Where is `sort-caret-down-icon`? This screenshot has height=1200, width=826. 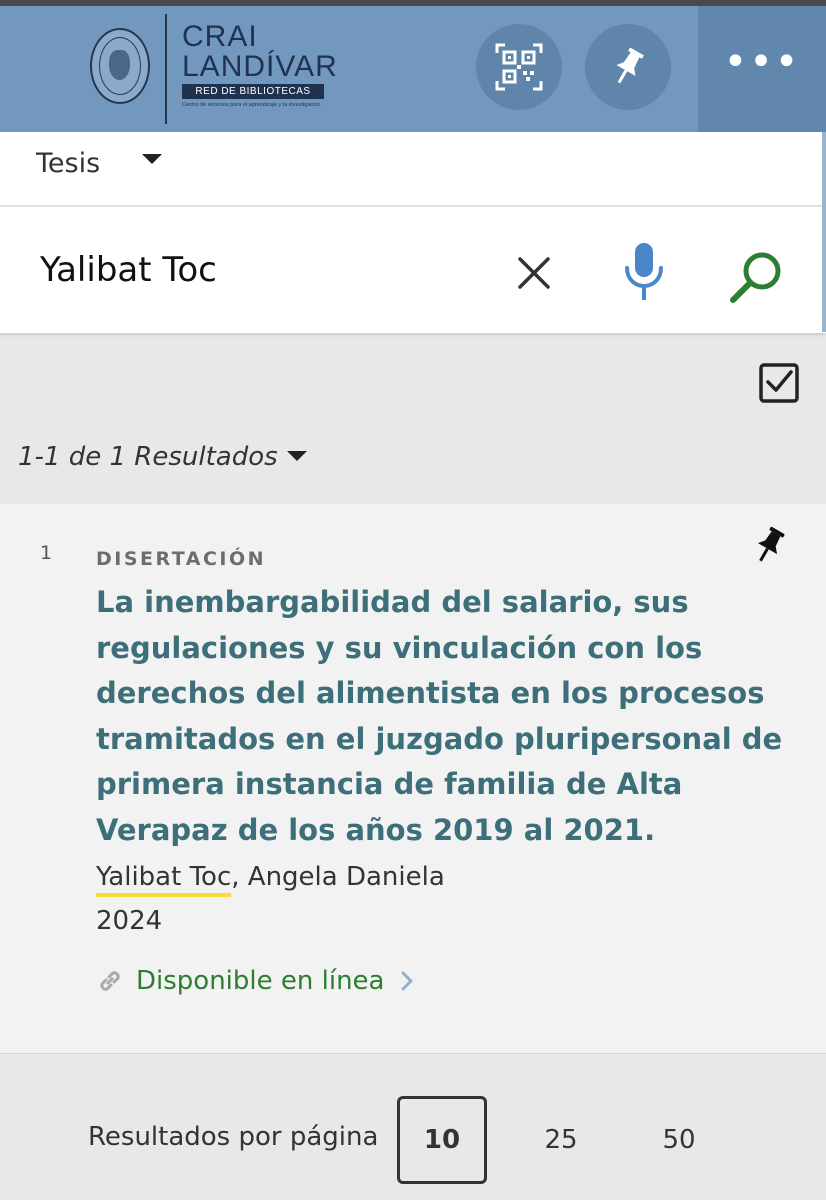 sort-caret-down-icon is located at coordinates (297, 456).